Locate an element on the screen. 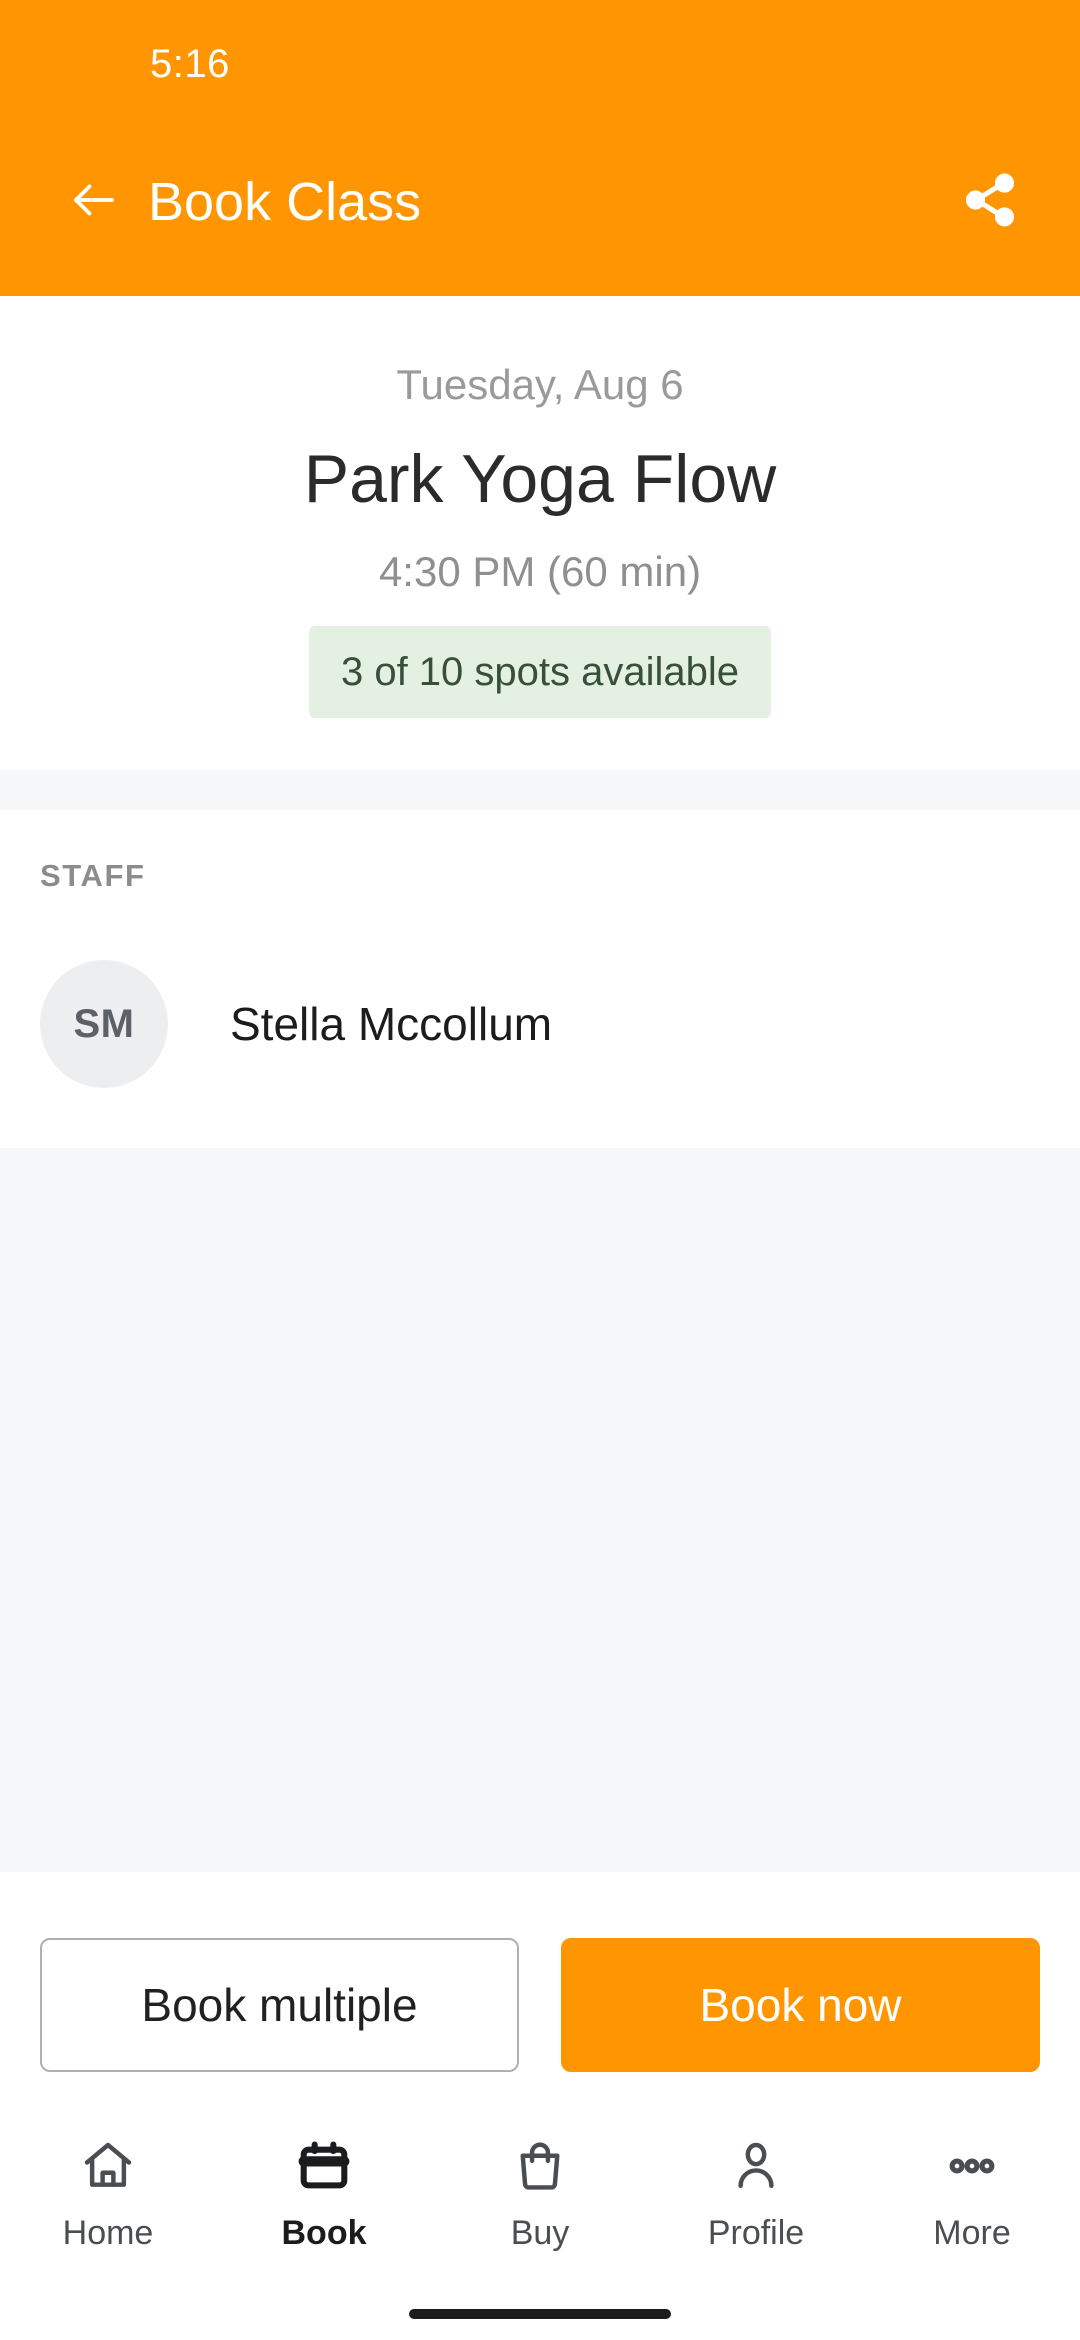  nav-label-book: Book is located at coordinates (324, 2233).